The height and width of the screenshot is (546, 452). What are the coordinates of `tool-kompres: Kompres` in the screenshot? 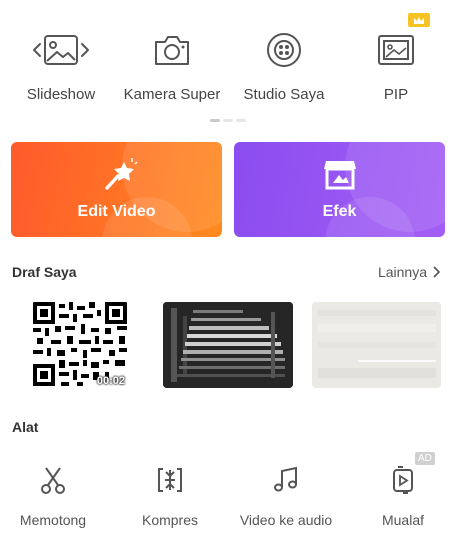 It's located at (170, 495).